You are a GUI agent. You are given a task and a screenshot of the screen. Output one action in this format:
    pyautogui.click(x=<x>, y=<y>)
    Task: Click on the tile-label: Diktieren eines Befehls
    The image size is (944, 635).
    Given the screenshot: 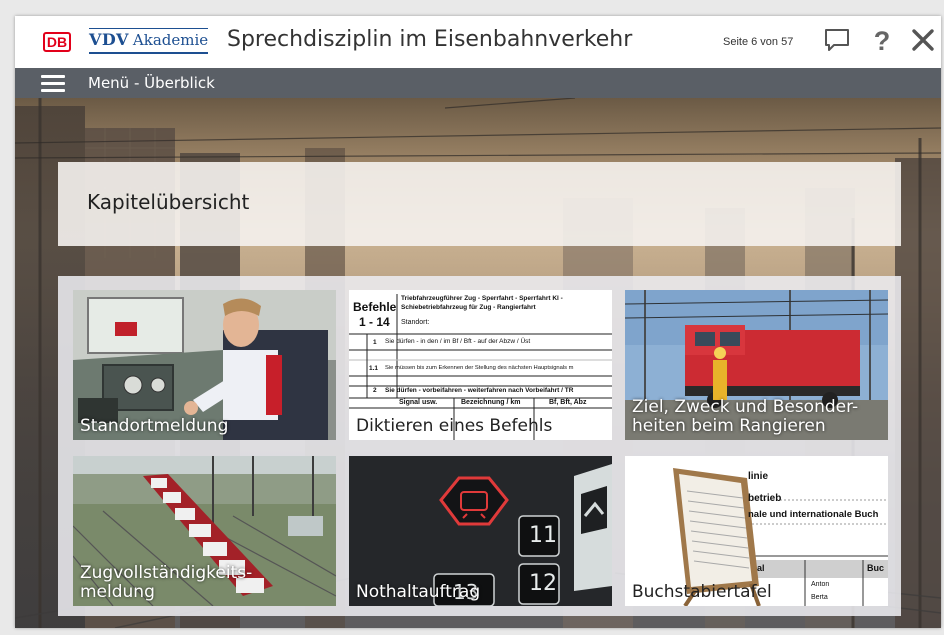 What is the action you would take?
    pyautogui.click(x=454, y=426)
    